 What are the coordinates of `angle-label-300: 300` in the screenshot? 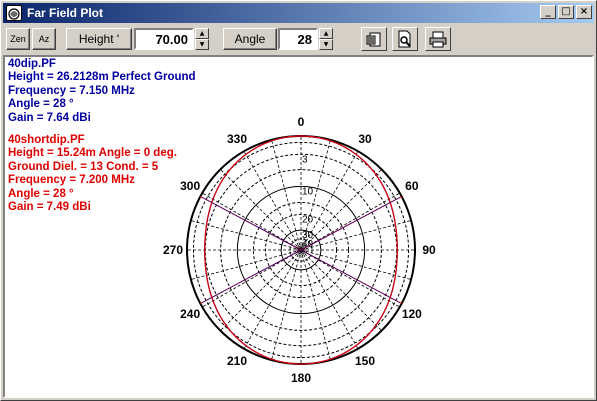 It's located at (190, 186).